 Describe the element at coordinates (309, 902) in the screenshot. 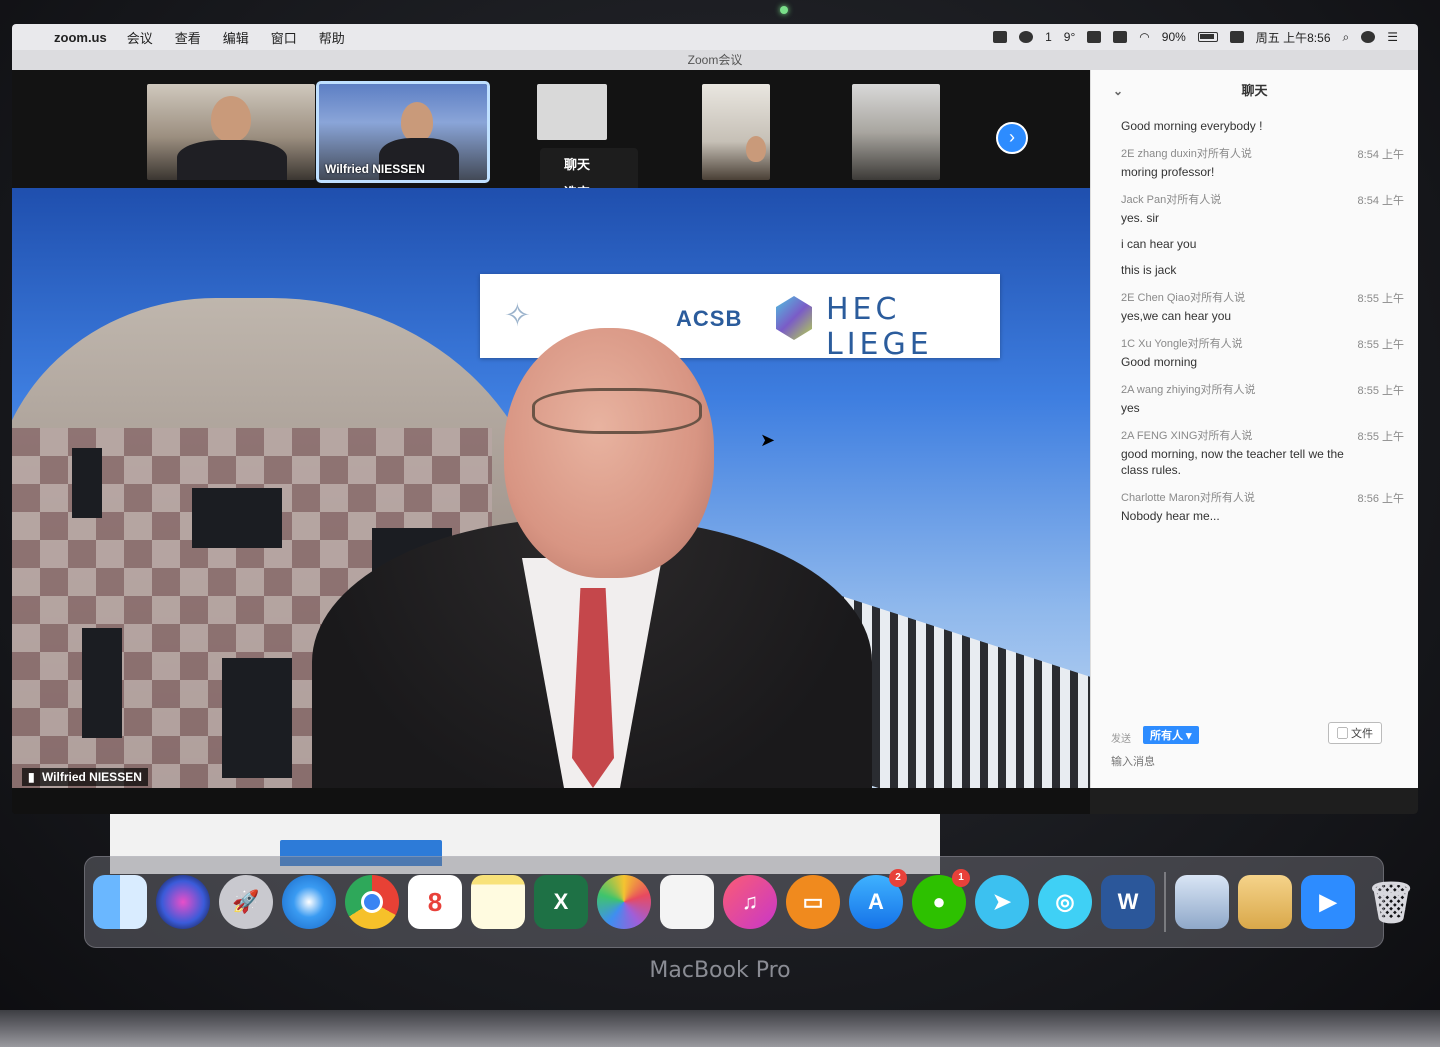

I see `safari-icon` at that location.